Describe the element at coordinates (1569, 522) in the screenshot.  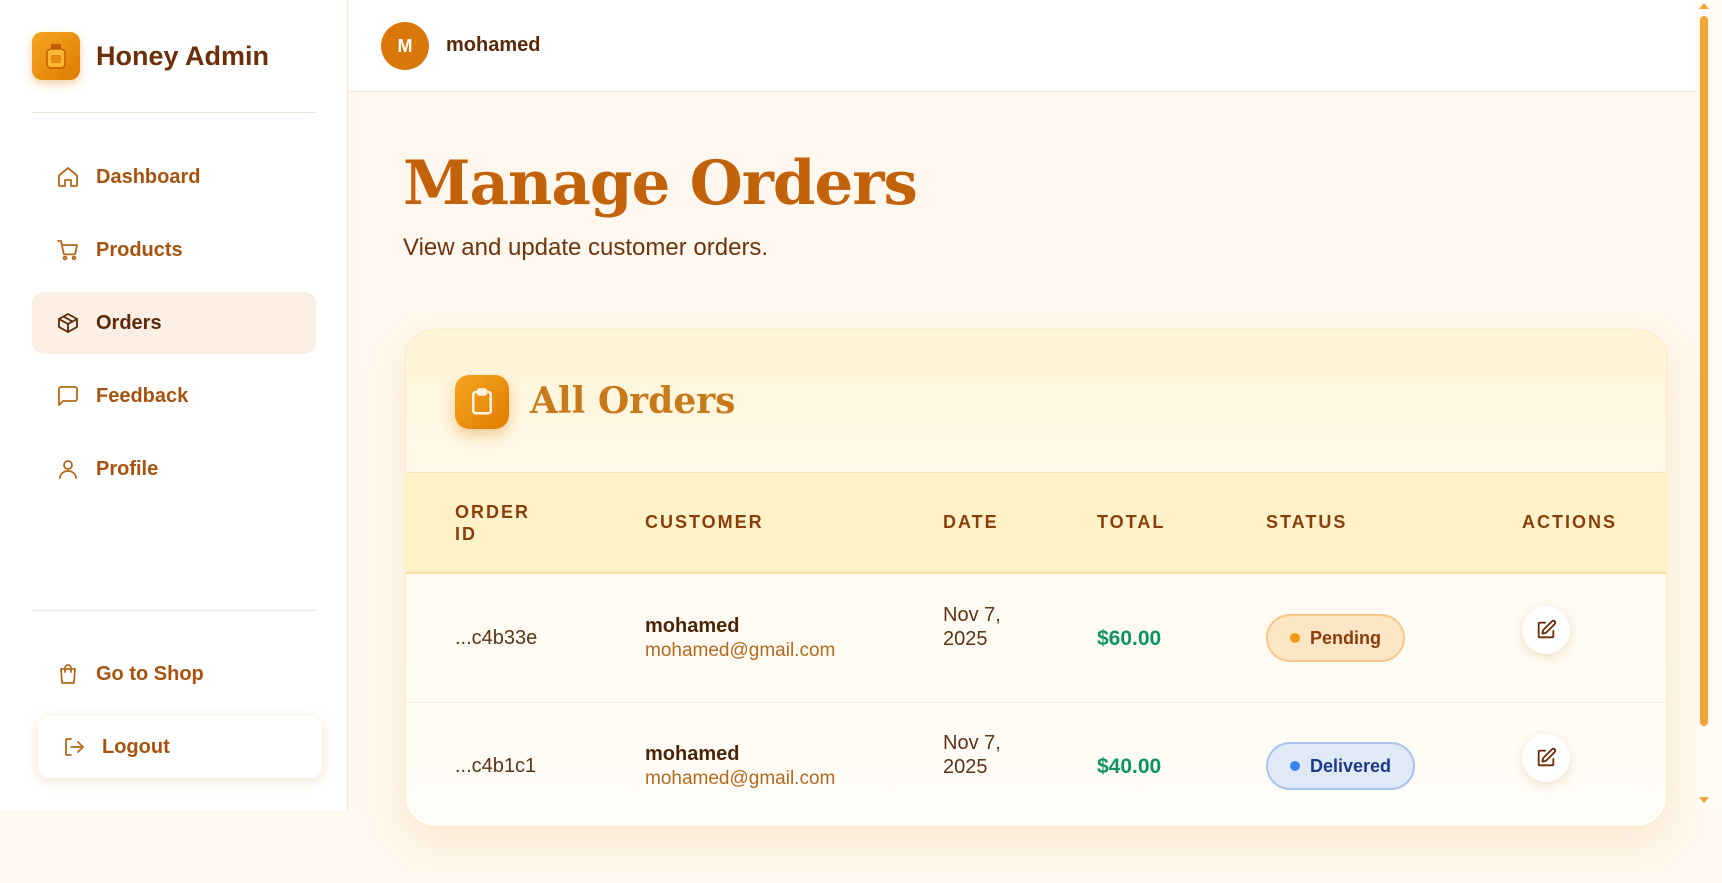
I see `column-header-actions: ACTIONS` at that location.